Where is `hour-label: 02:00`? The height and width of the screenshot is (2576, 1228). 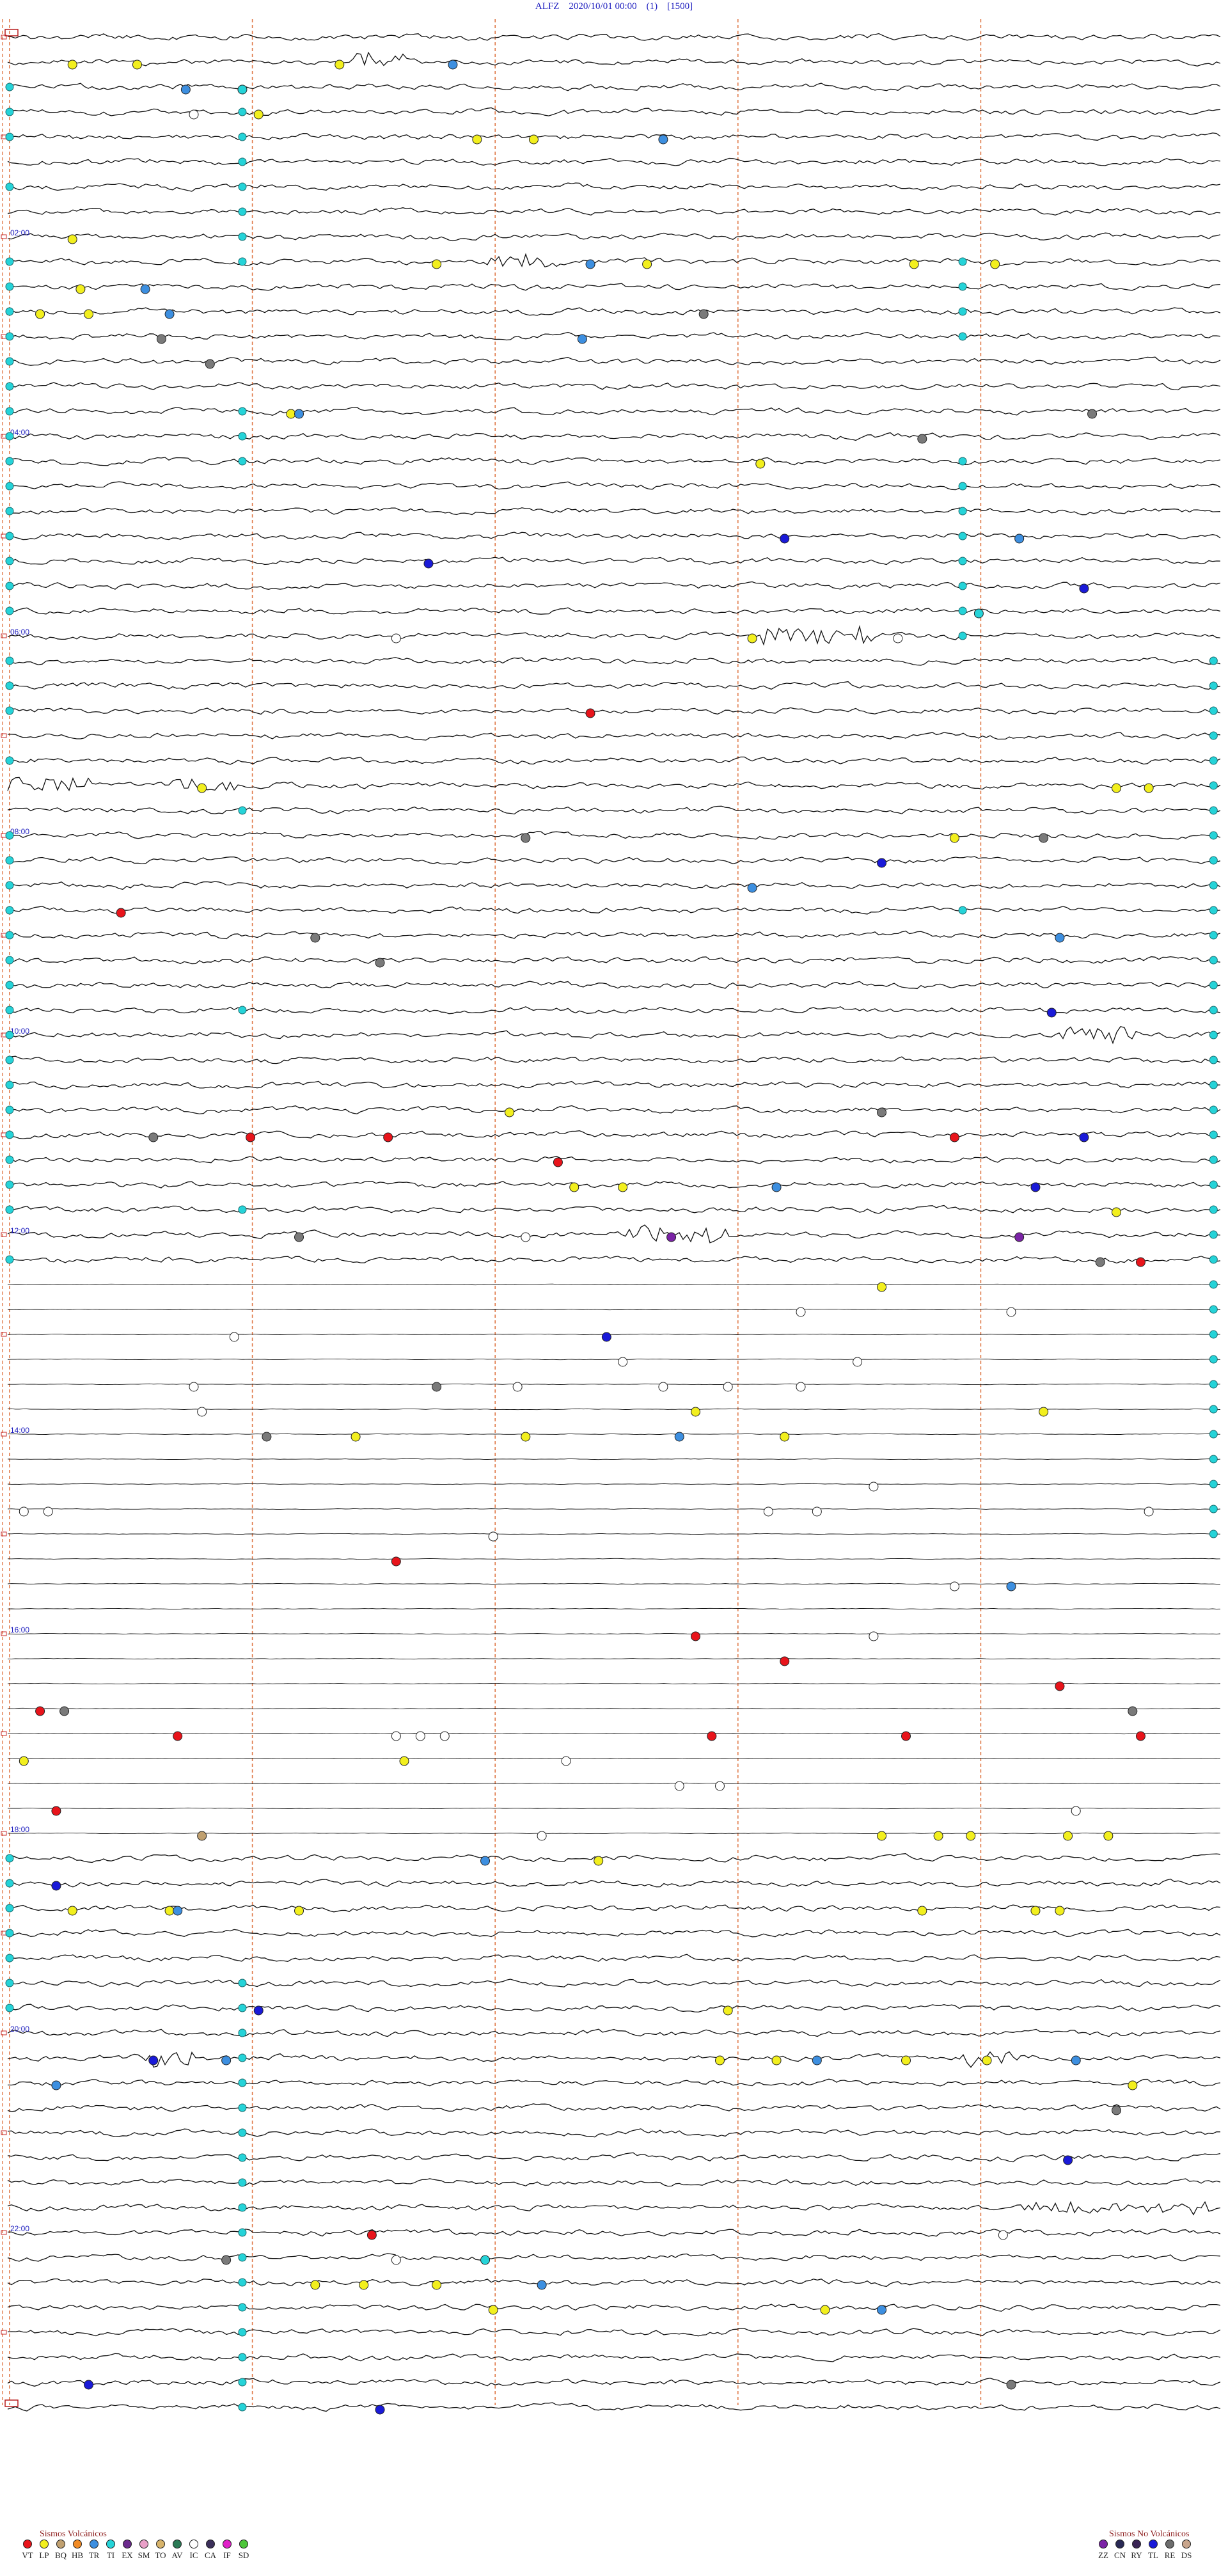
hour-label: 02:00 is located at coordinates (19, 232).